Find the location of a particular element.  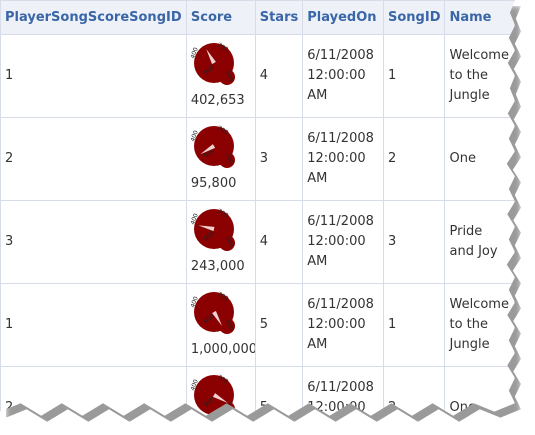

gauge-blob is located at coordinates (226, 408).